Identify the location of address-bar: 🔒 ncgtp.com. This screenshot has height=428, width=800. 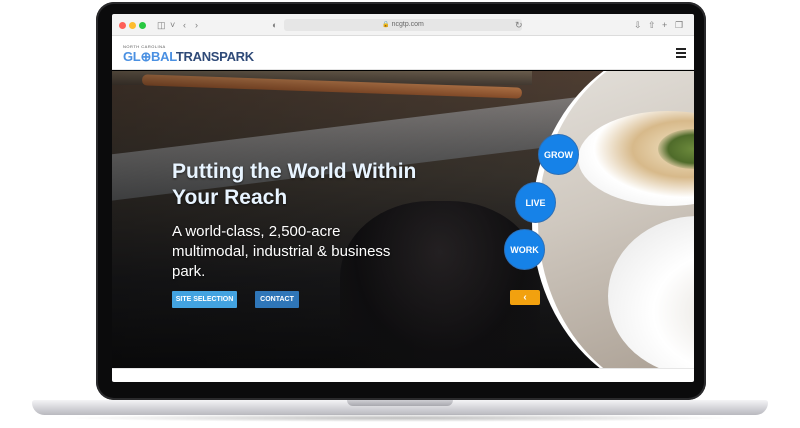
(403, 25).